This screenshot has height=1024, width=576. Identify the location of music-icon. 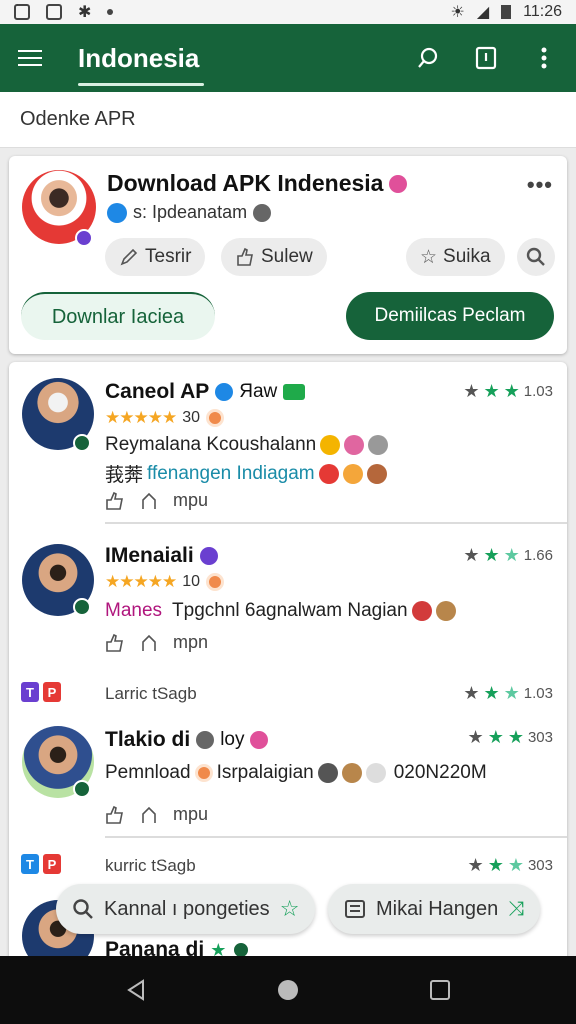
(262, 212).